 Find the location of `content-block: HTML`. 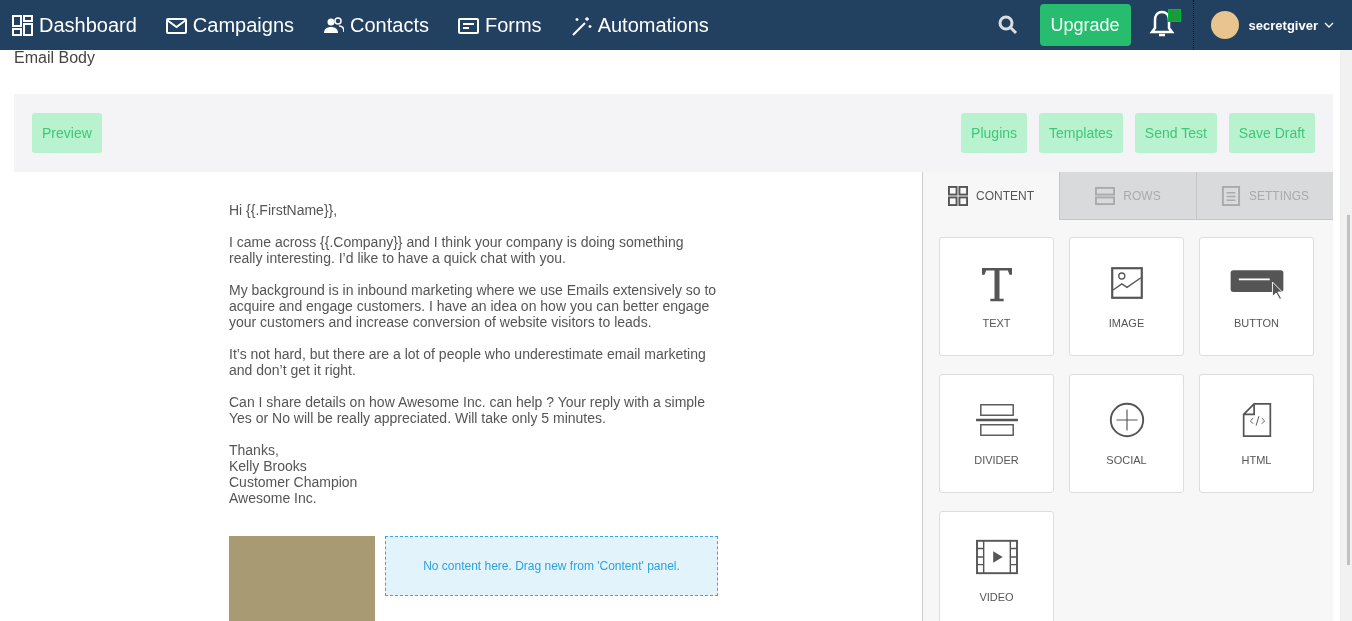

content-block: HTML is located at coordinates (1256, 433).